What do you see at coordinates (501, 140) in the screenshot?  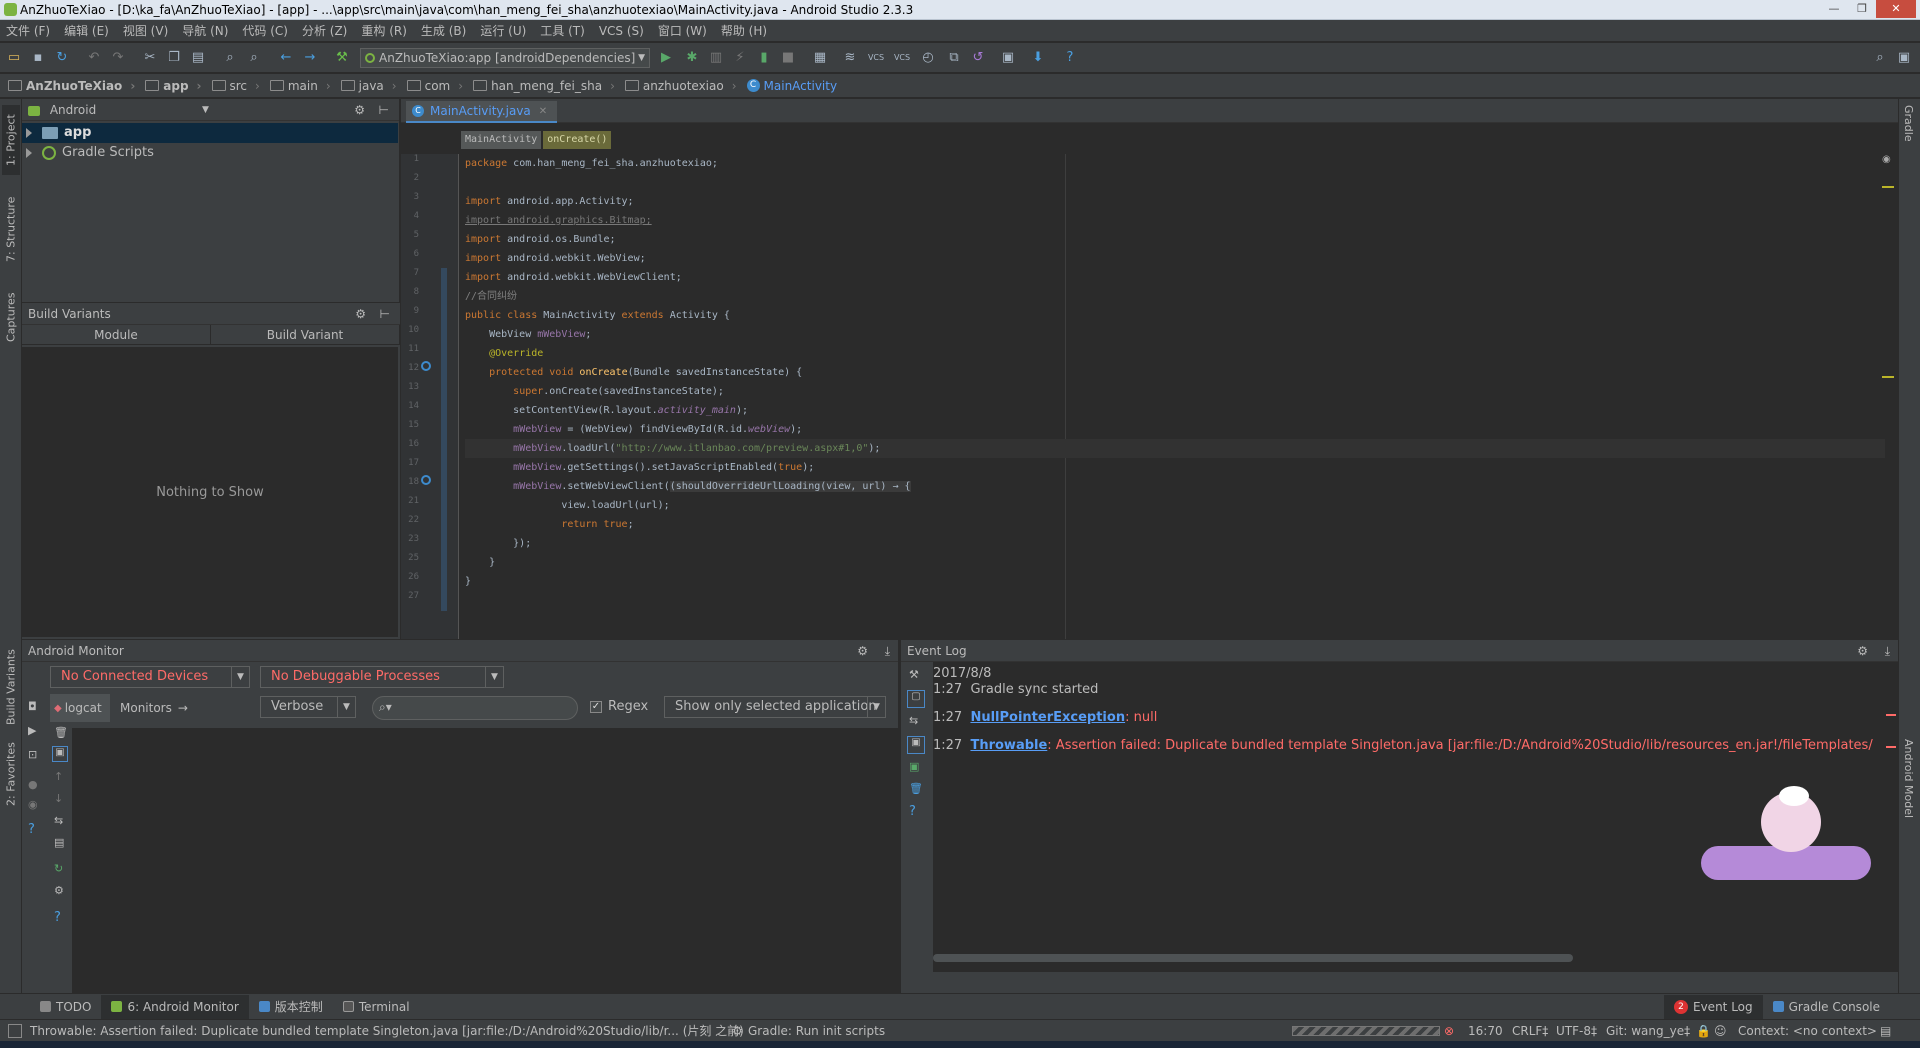 I see `crumb-class-mainactivity: MainActivity` at bounding box center [501, 140].